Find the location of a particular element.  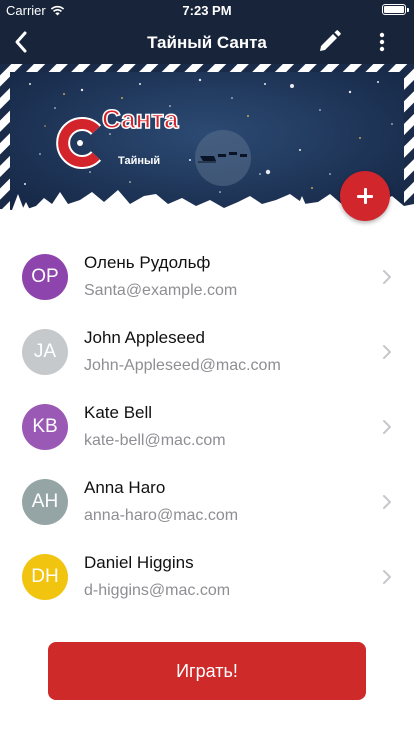

contact-name: Daniel Higgins is located at coordinates (139, 562).